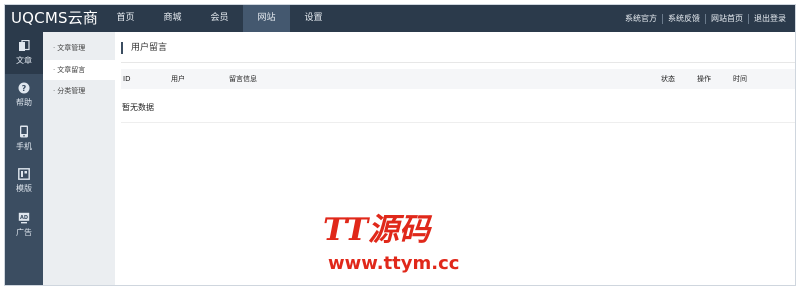  What do you see at coordinates (24, 102) in the screenshot?
I see `sidebar-item-label: 帮助` at bounding box center [24, 102].